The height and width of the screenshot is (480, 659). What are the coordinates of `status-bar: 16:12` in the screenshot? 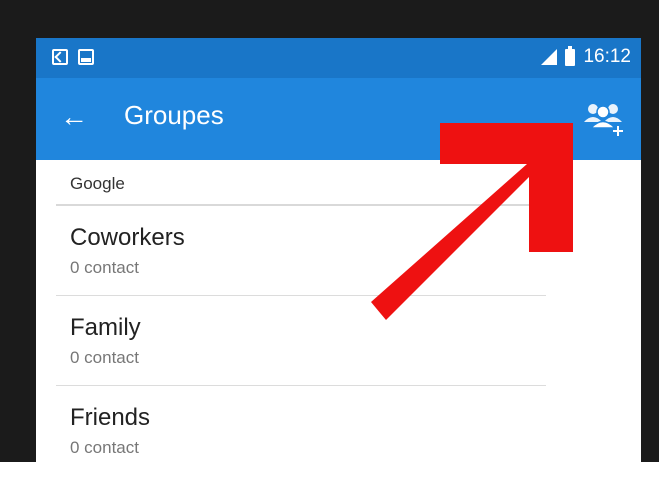 It's located at (338, 58).